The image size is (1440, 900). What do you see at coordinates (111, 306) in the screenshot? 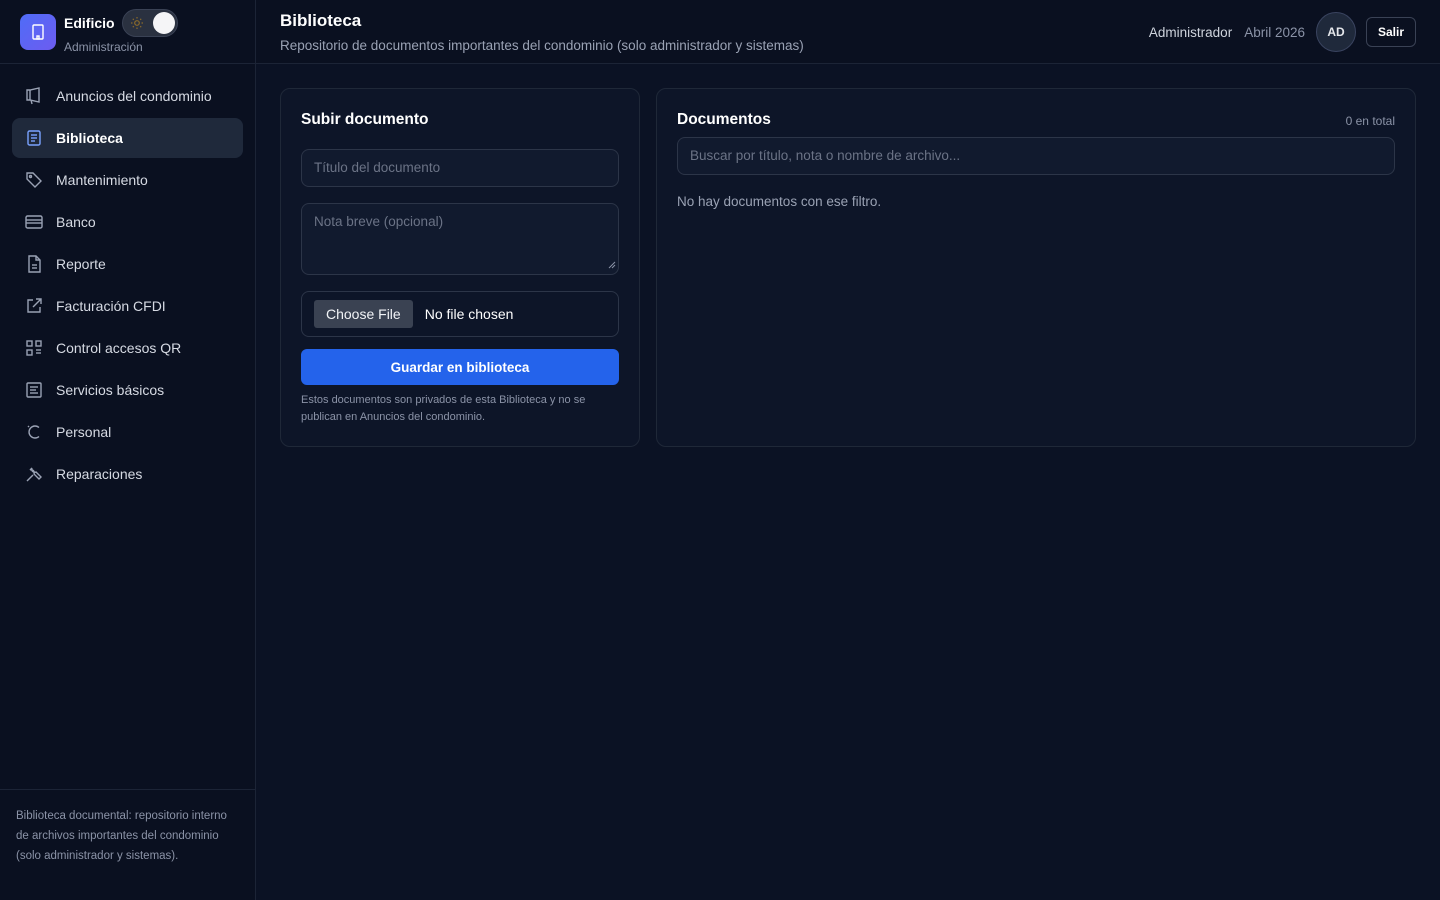
I see `sidebar-item-label: Facturación CFDI` at bounding box center [111, 306].